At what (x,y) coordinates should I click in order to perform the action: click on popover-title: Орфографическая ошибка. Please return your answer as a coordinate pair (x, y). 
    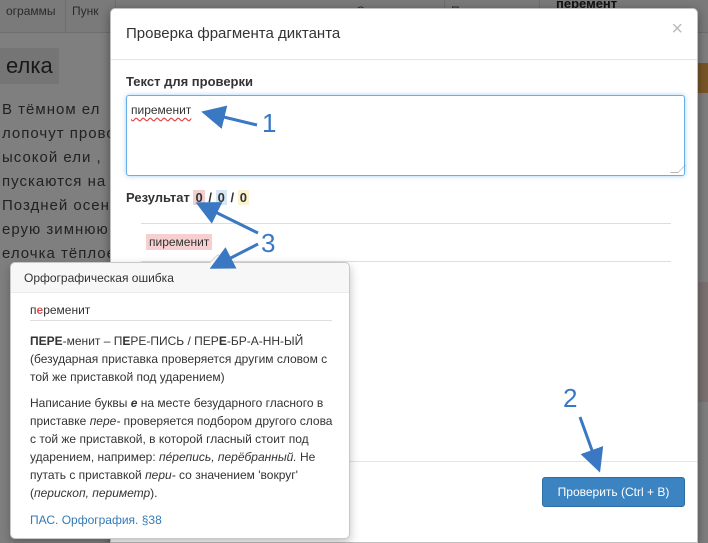
    Looking at the image, I should click on (180, 278).